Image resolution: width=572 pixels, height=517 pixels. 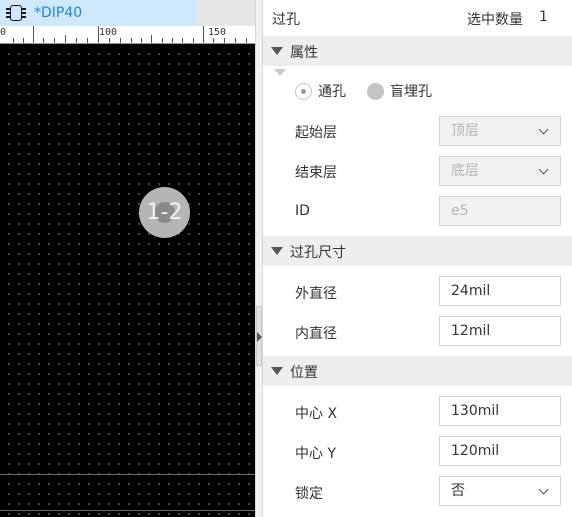 What do you see at coordinates (16, 13) in the screenshot?
I see `chip-icon` at bounding box center [16, 13].